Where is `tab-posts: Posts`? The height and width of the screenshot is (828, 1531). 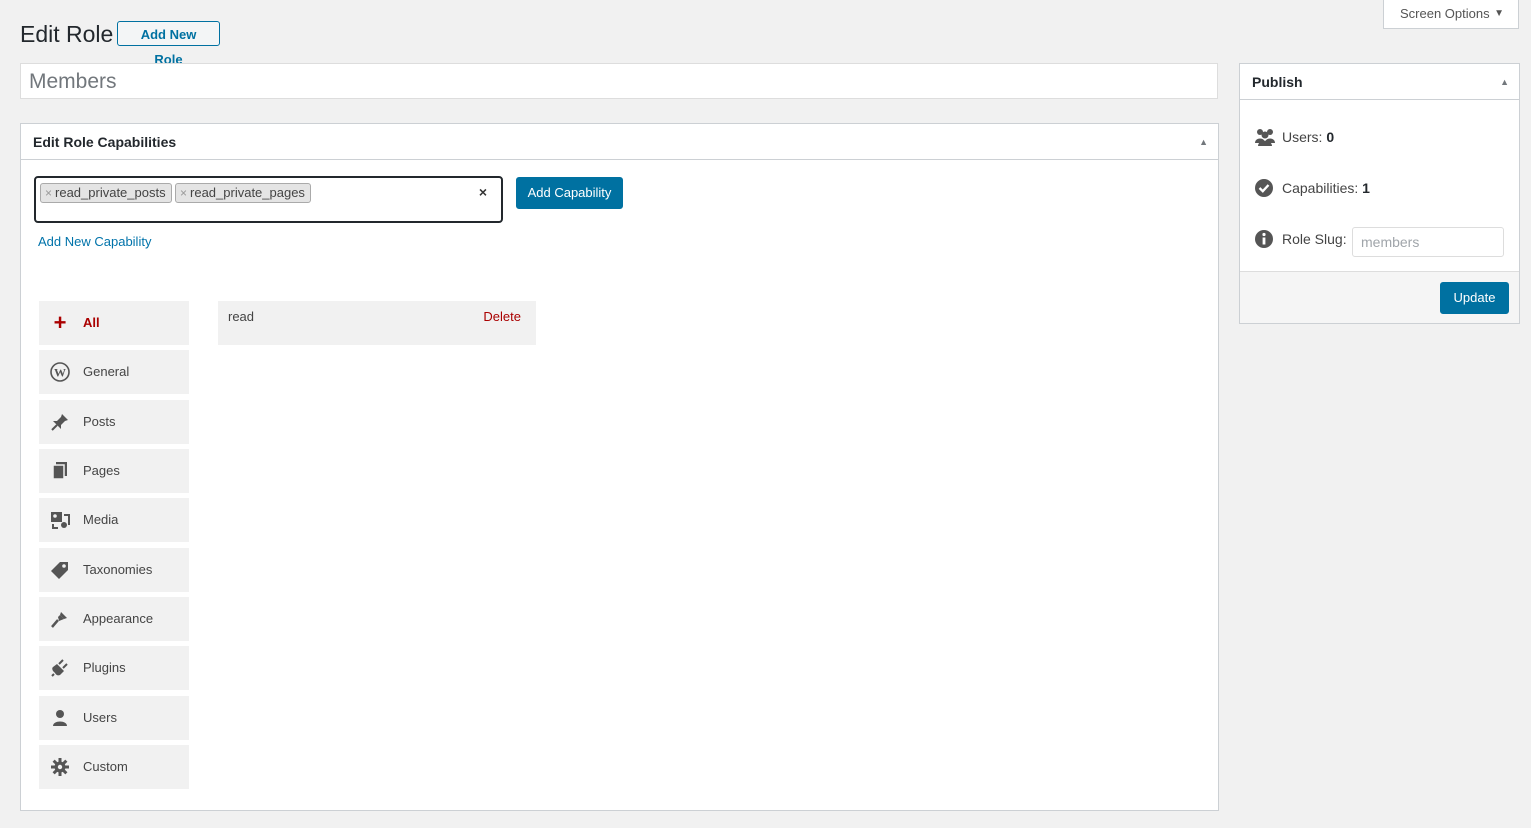 tab-posts: Posts is located at coordinates (114, 422).